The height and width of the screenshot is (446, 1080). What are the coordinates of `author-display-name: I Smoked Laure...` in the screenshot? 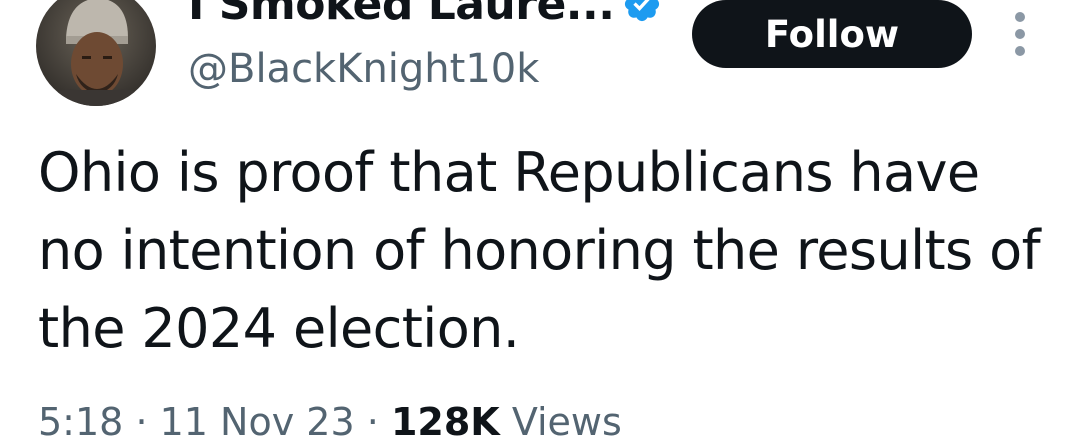 It's located at (401, 15).